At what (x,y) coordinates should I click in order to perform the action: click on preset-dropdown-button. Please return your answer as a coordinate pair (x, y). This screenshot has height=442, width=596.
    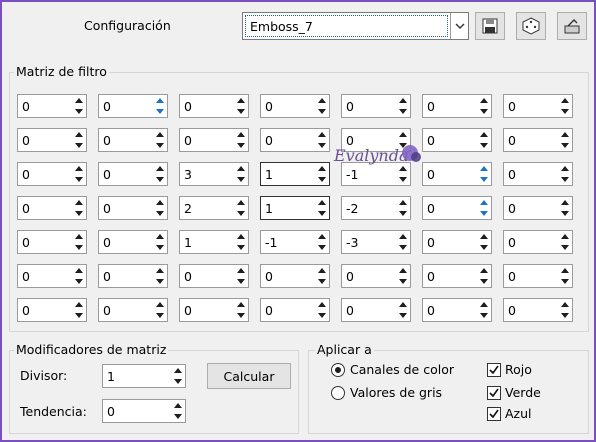
    Looking at the image, I should click on (459, 26).